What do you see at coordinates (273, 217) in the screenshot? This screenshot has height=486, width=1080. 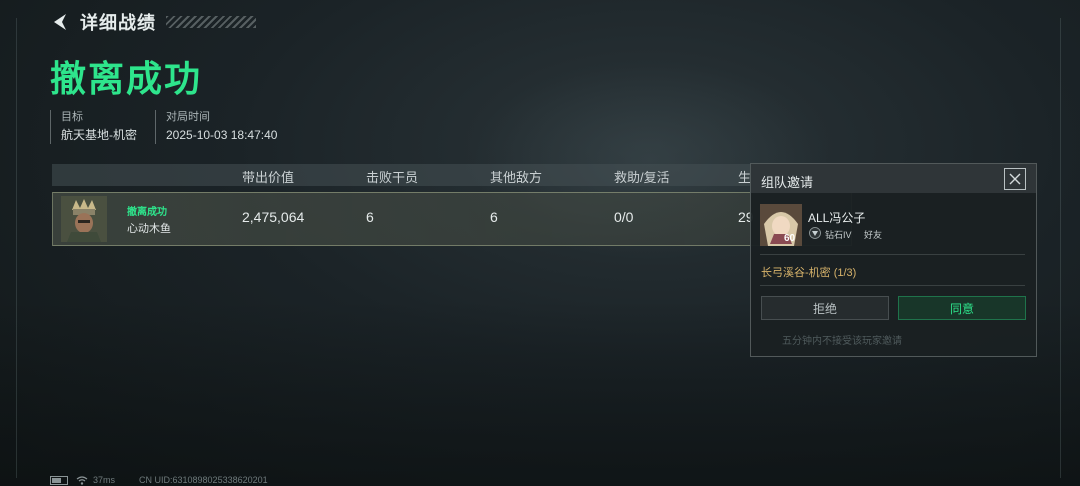 I see `value-cell: 2,475,064` at bounding box center [273, 217].